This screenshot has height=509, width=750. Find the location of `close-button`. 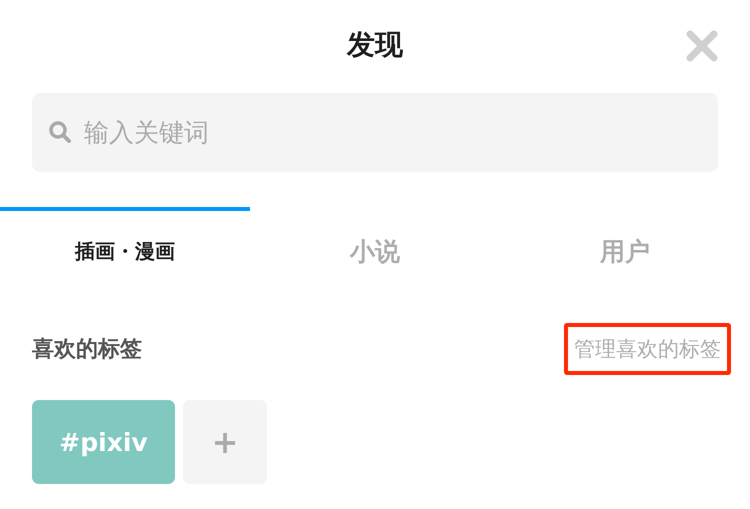

close-button is located at coordinates (702, 46).